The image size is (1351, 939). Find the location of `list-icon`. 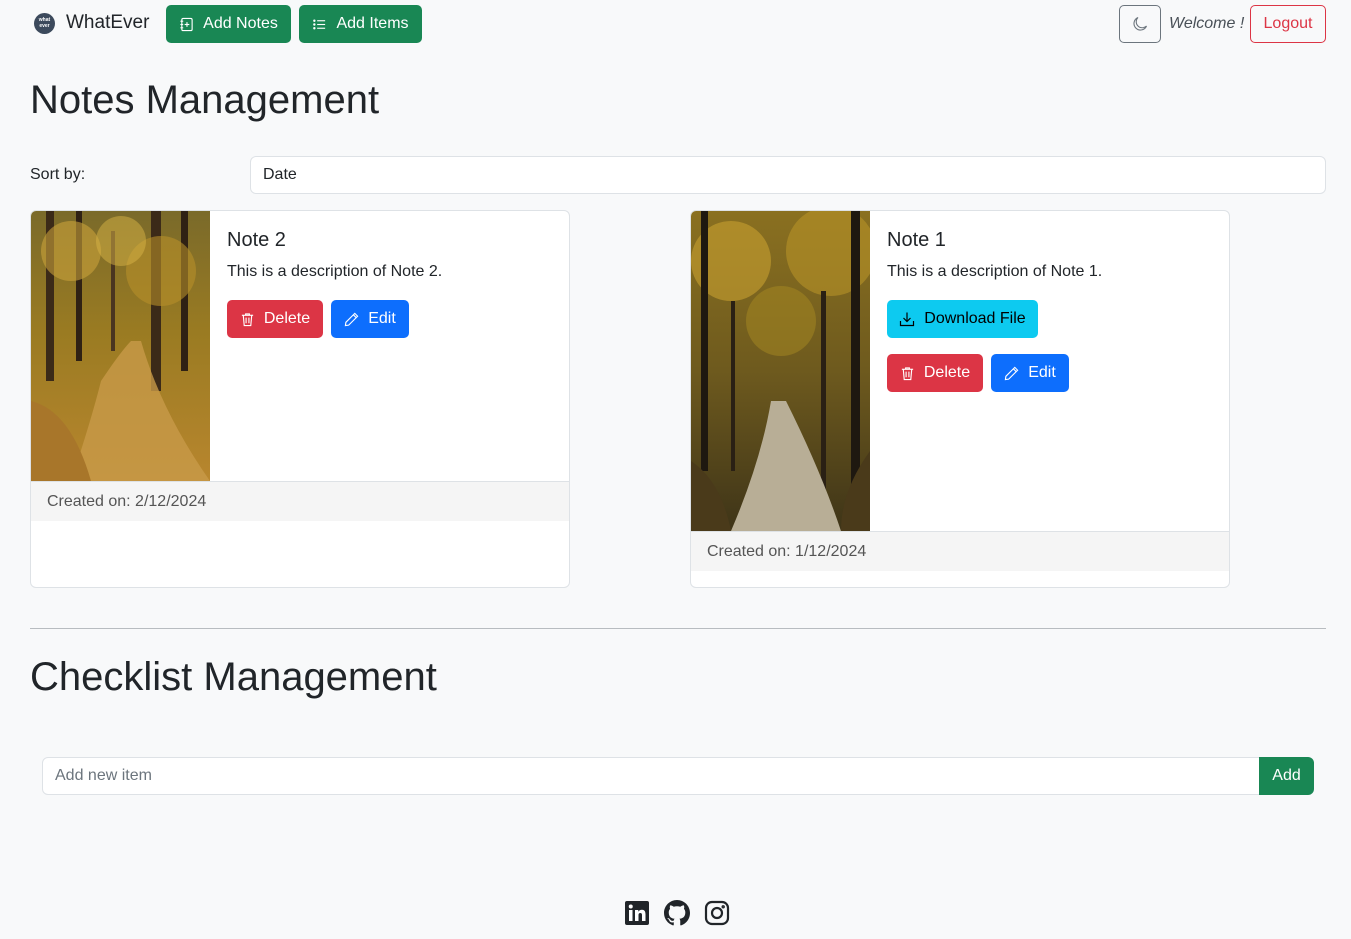

list-icon is located at coordinates (319, 24).